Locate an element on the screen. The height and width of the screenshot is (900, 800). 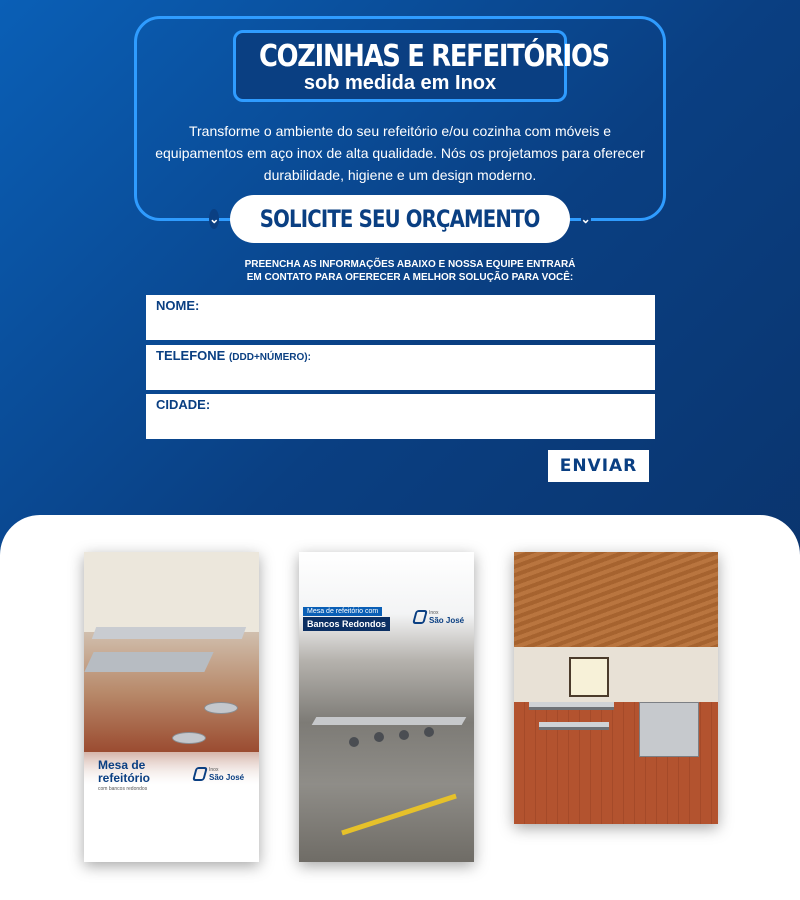
card1-subtitle: com bancos redondos is located at coordinates (123, 789).